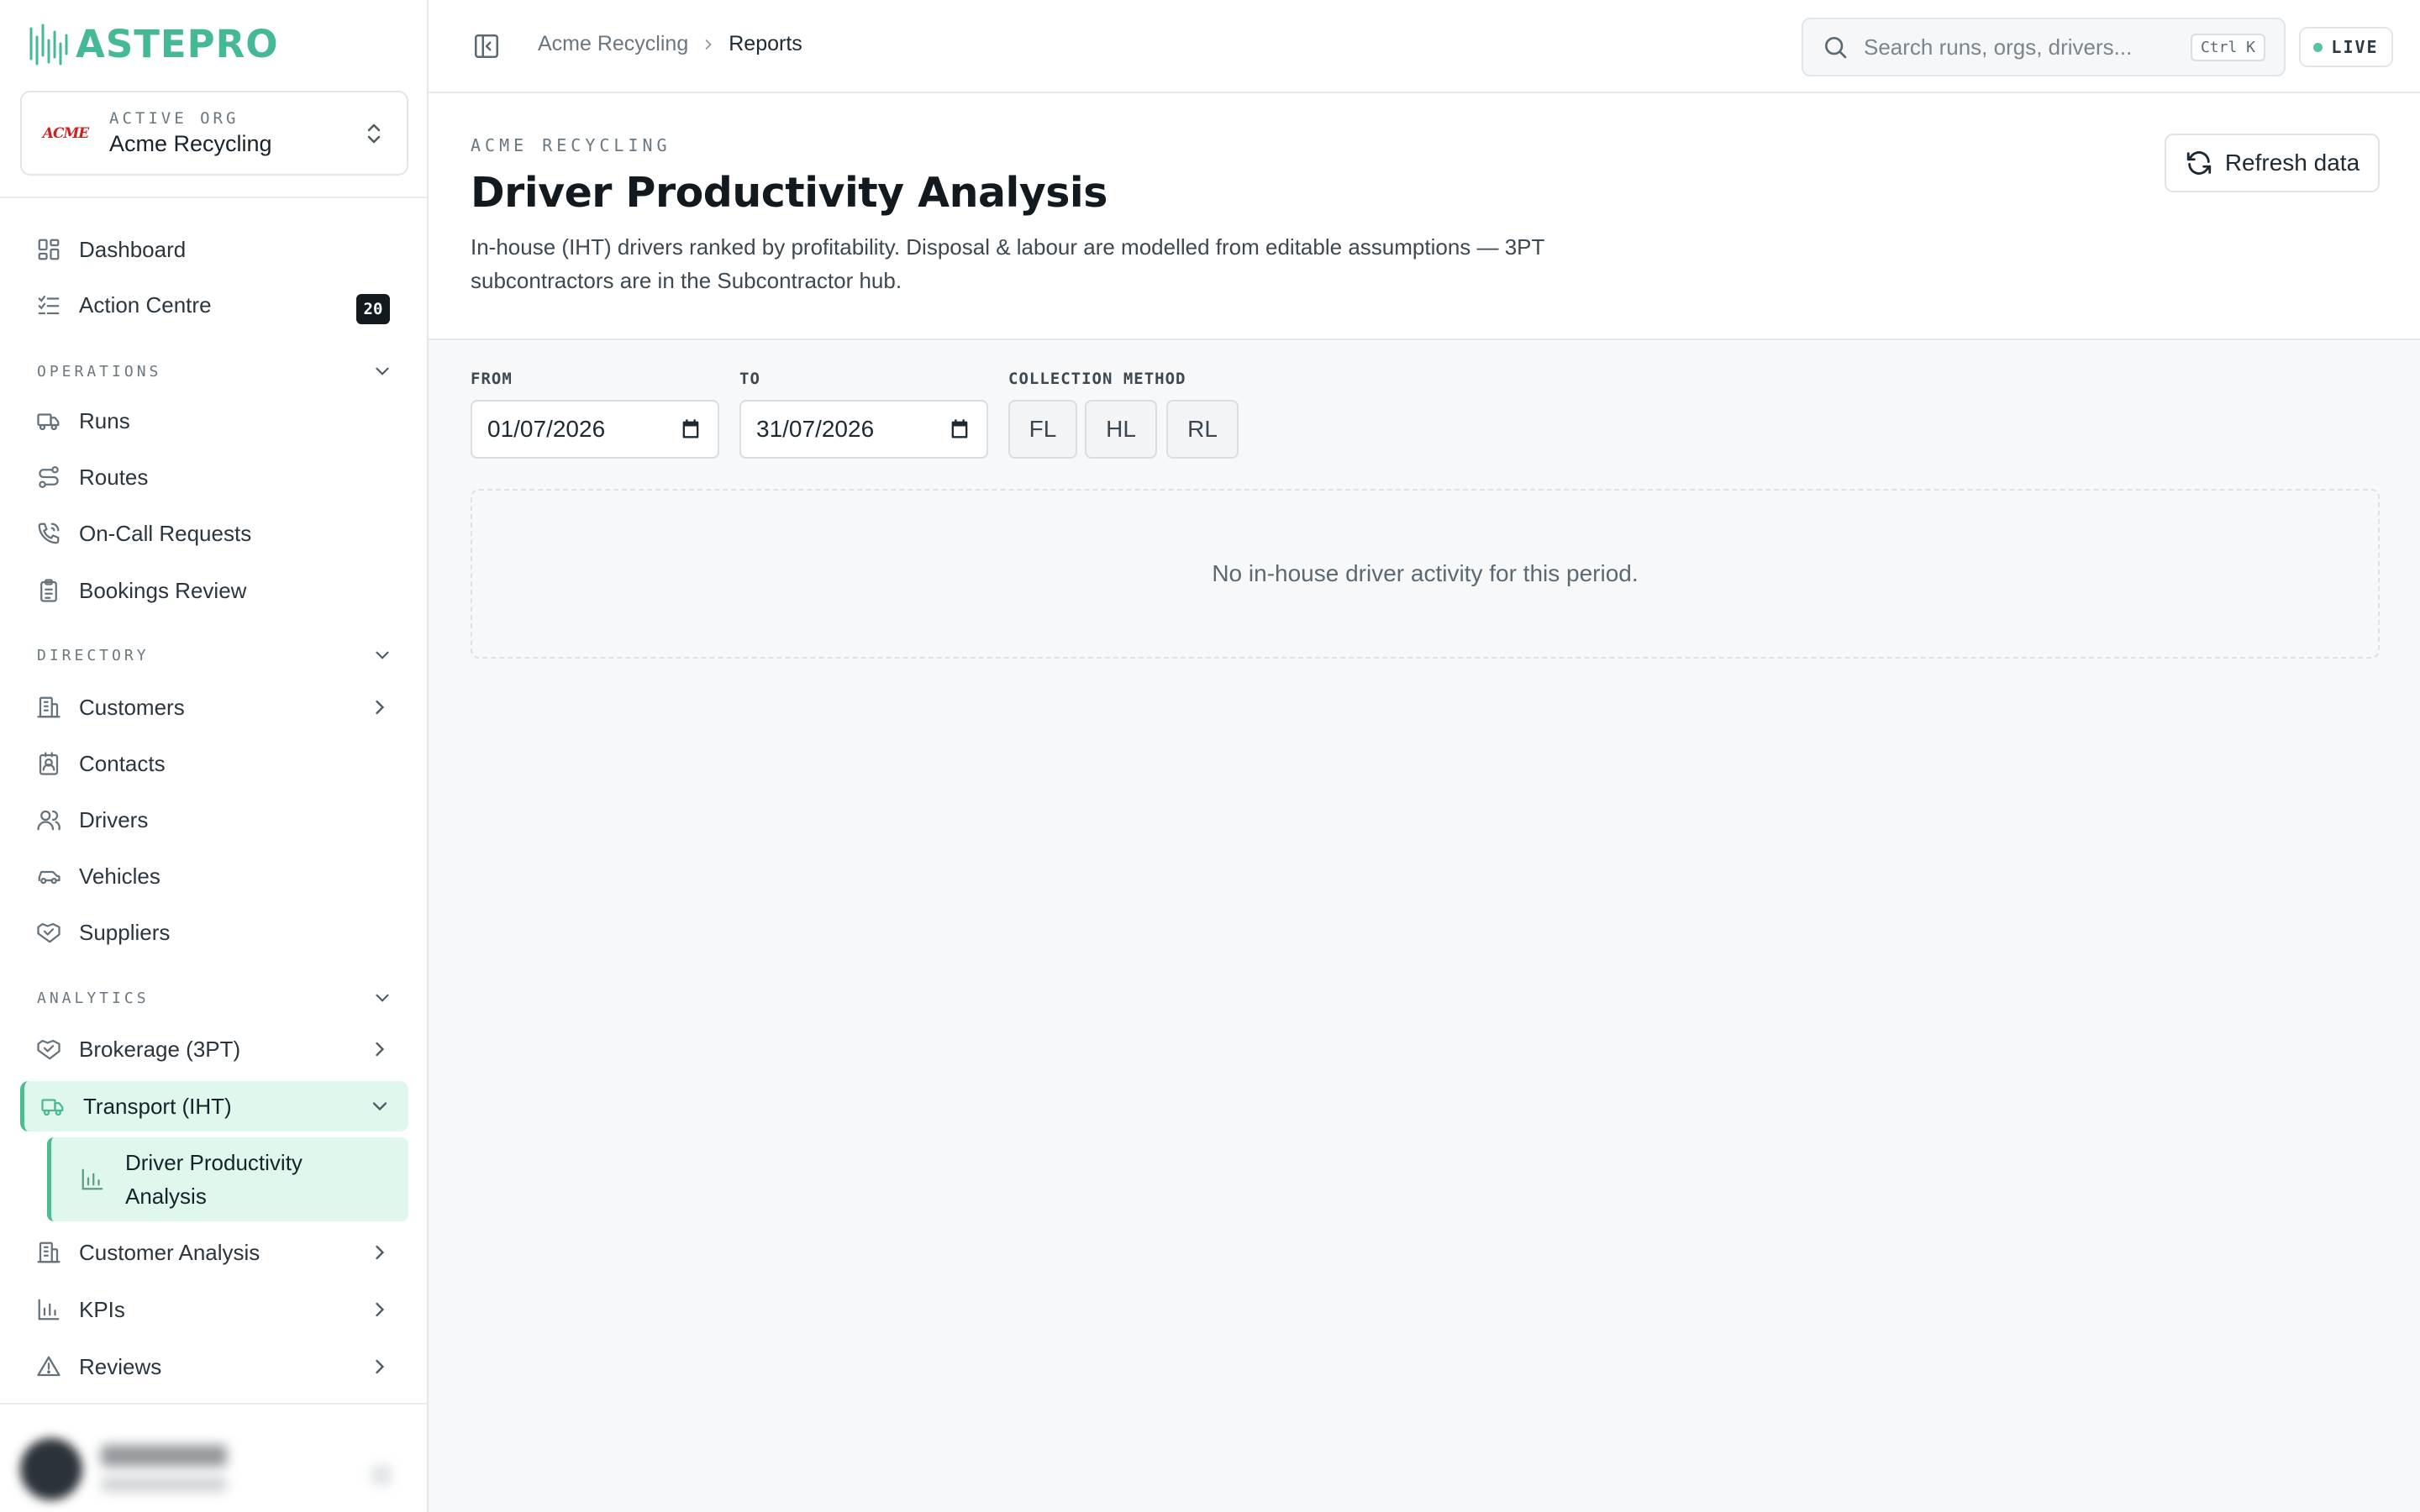 This screenshot has height=1512, width=2420. What do you see at coordinates (105, 420) in the screenshot?
I see `sidebar-item-label: Runs` at bounding box center [105, 420].